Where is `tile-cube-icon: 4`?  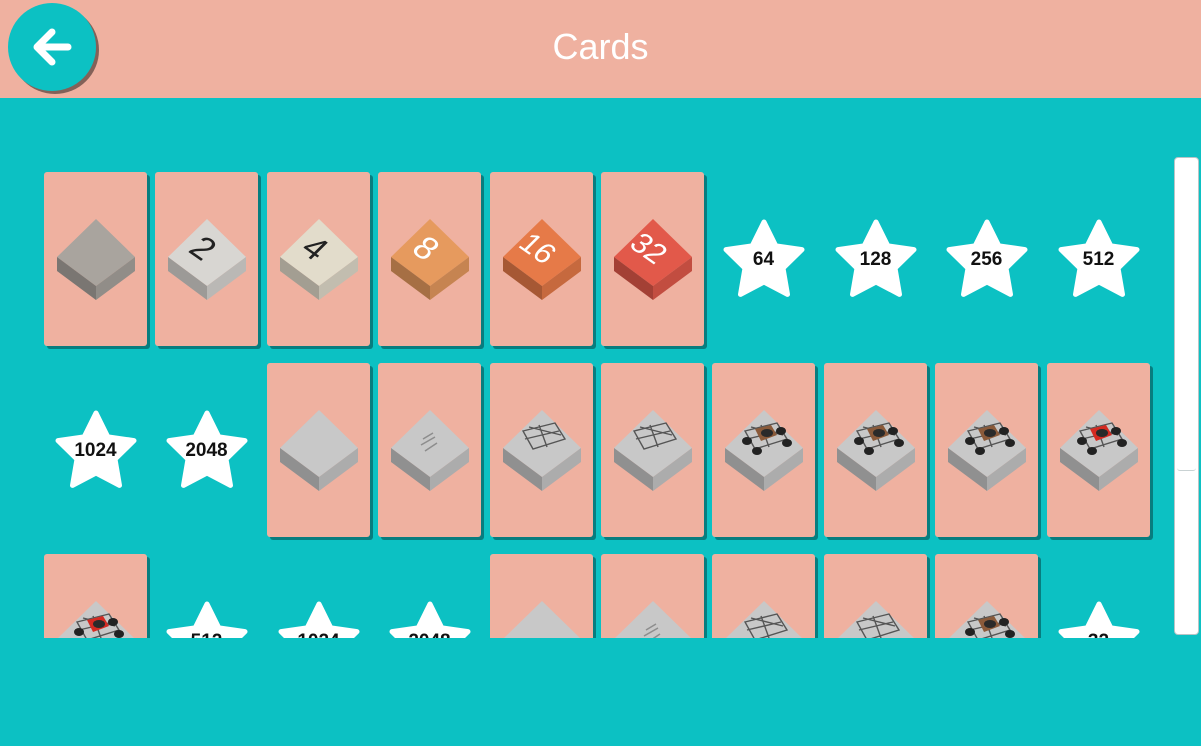
tile-cube-icon: 4 is located at coordinates (318, 259).